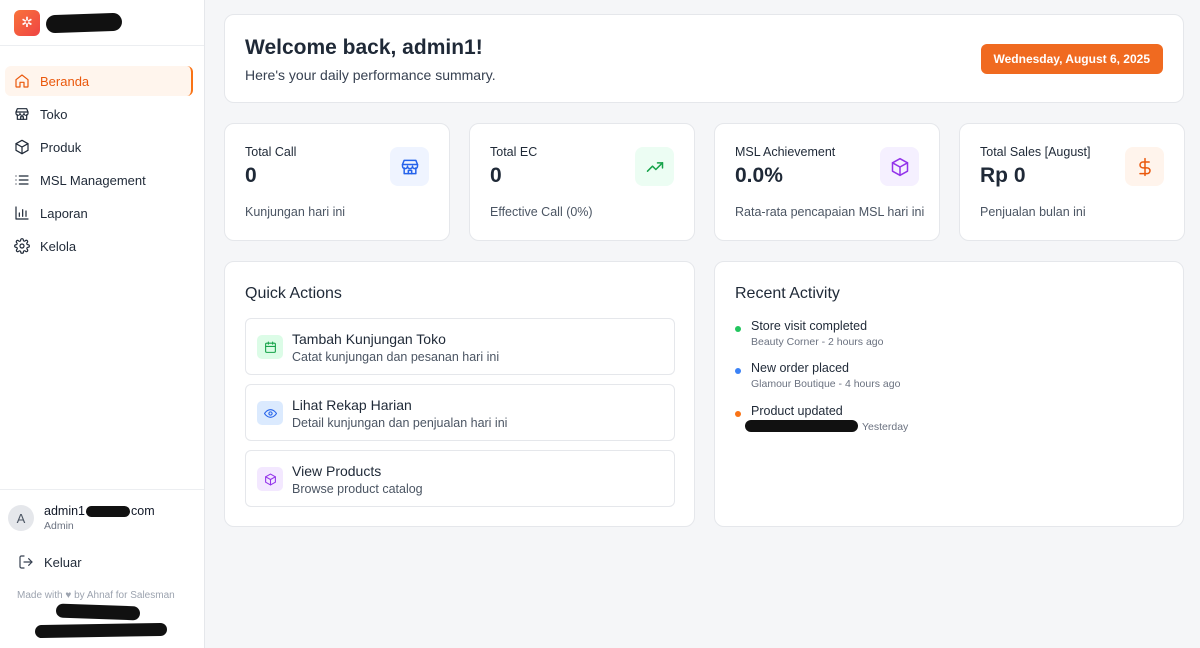 The image size is (1200, 648). I want to click on sidebar-item-label: Beranda, so click(65, 81).